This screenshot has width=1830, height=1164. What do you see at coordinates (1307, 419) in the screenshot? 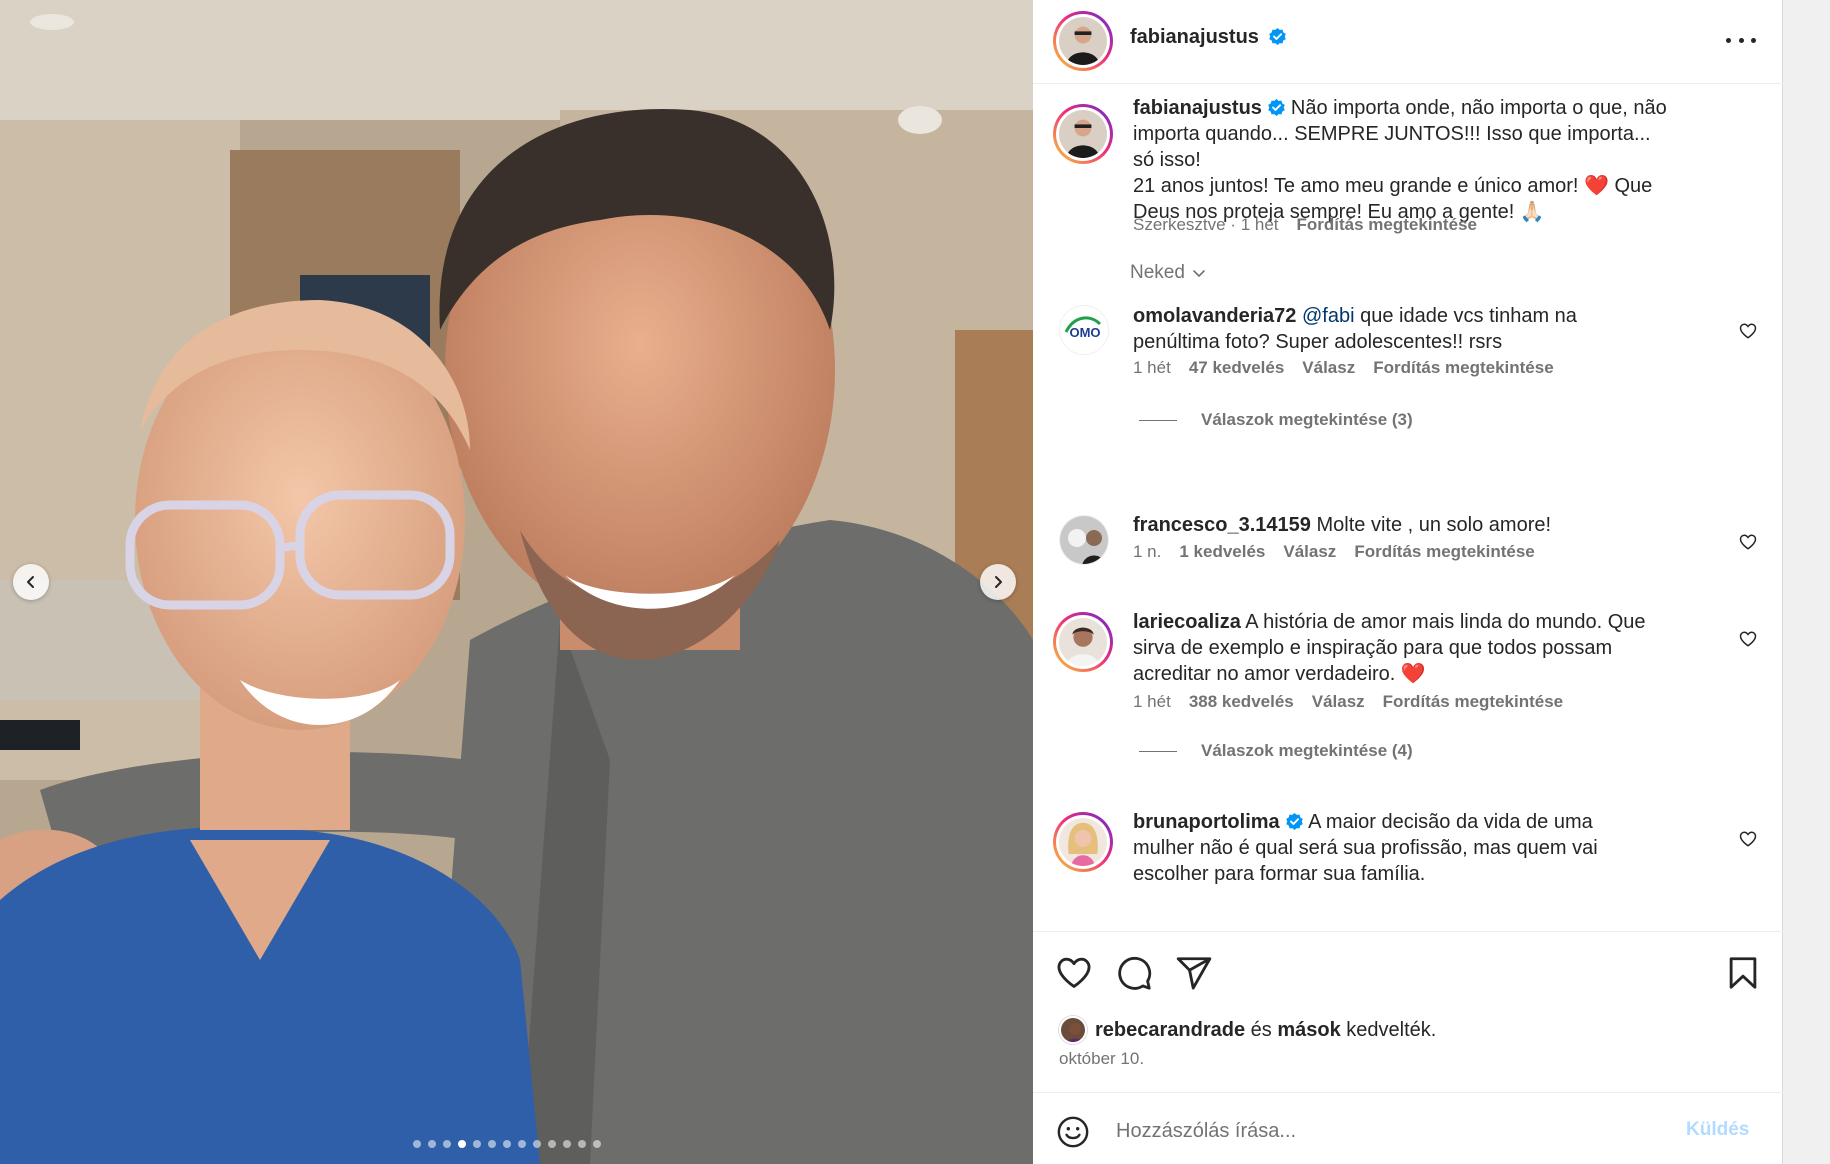
I see `view-replies-label: Válaszok megtekintése (3)` at bounding box center [1307, 419].